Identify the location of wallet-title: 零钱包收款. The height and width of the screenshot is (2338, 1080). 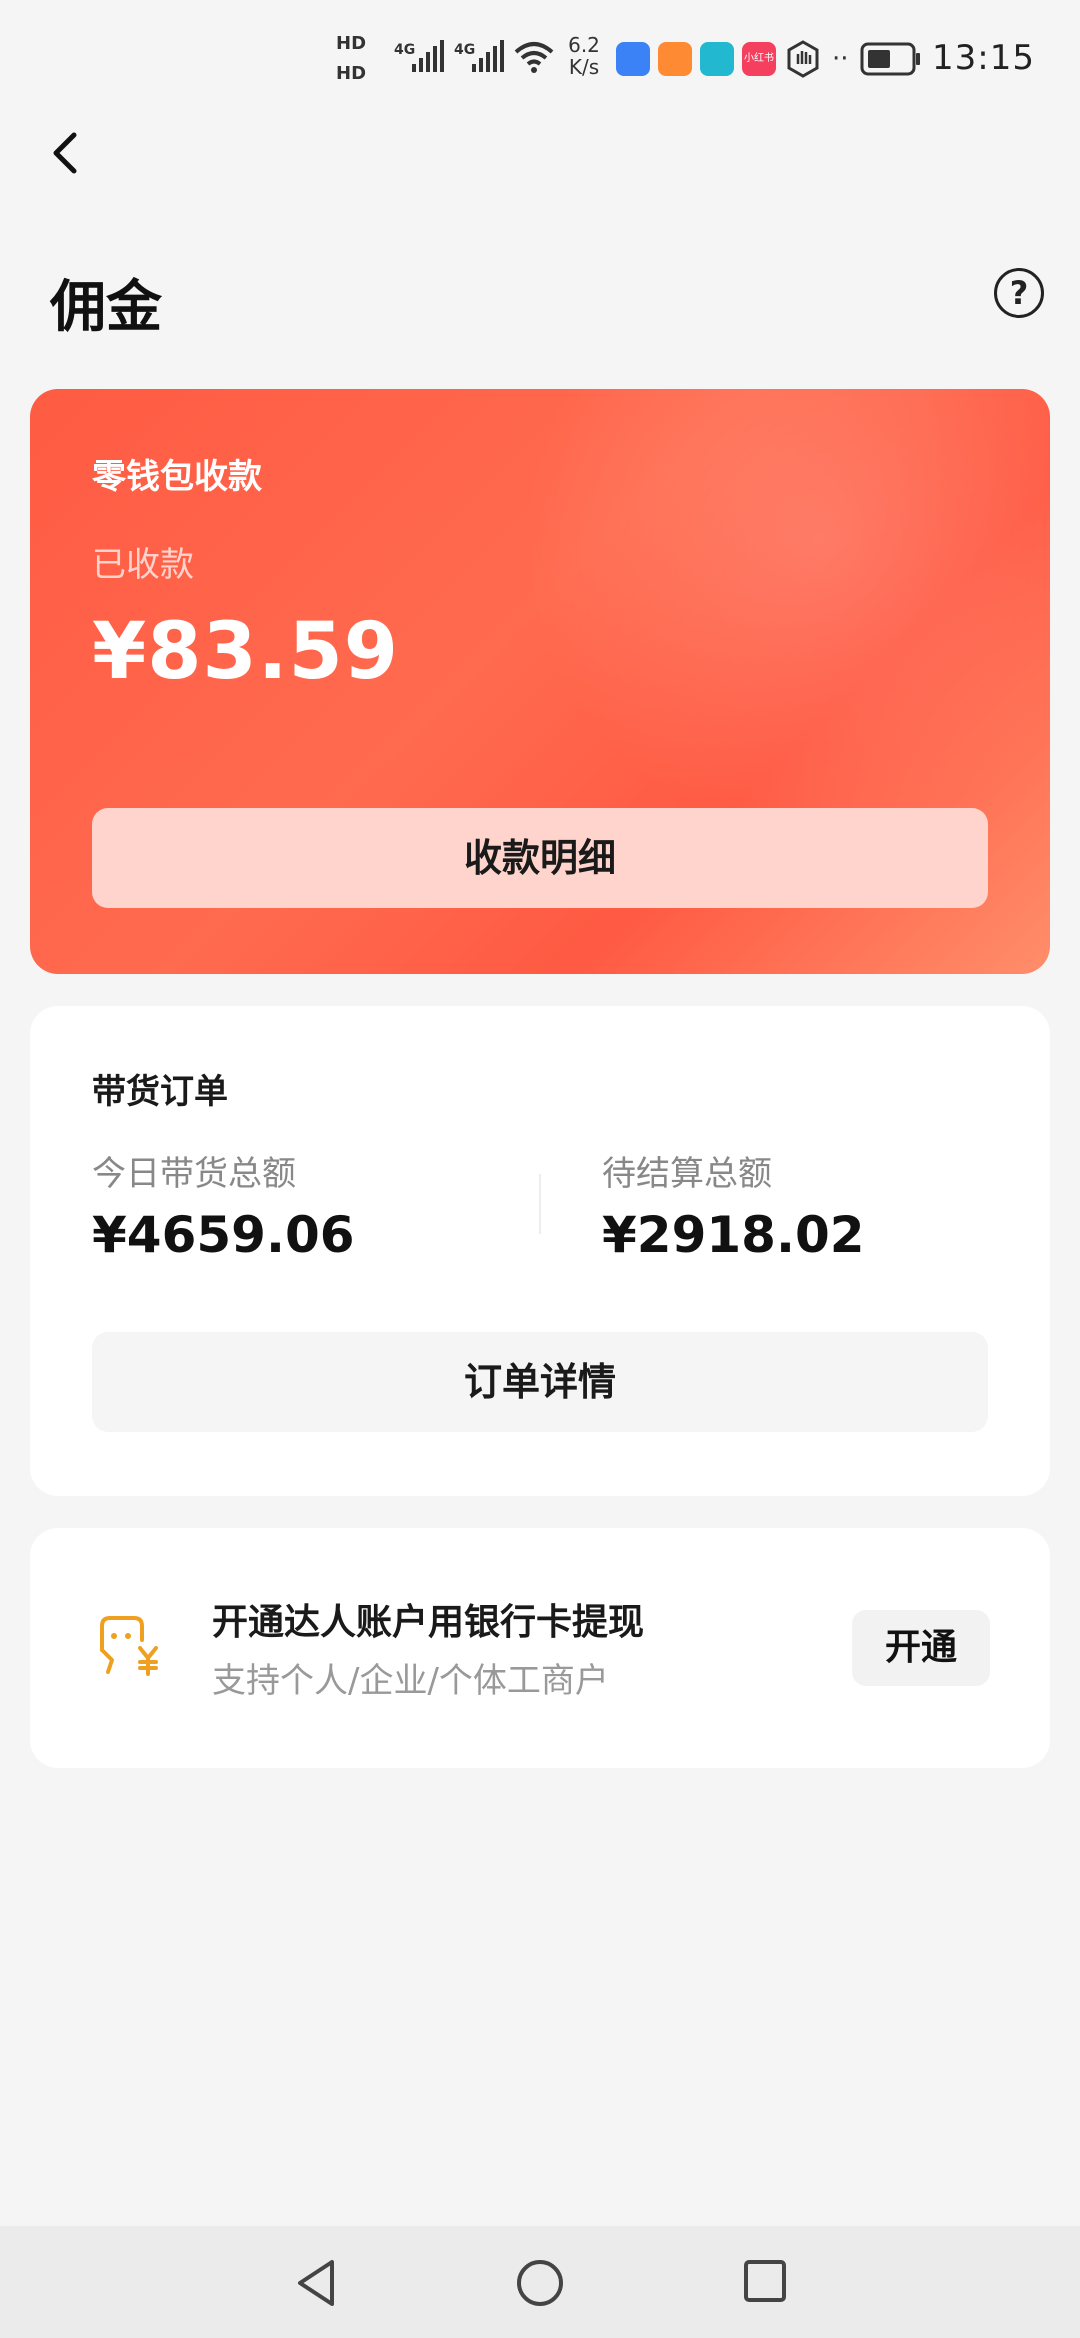
(177, 477).